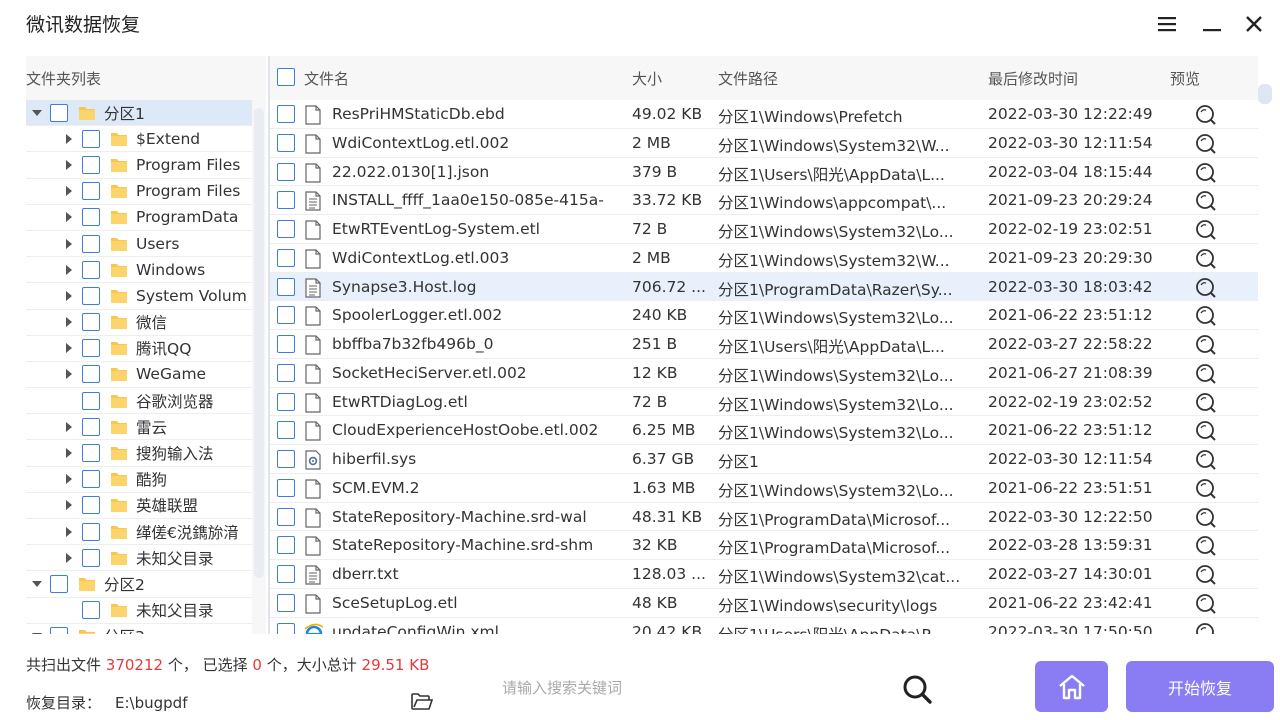 Image resolution: width=1280 pixels, height=720 pixels. I want to click on tree-item: Users, so click(139, 244).